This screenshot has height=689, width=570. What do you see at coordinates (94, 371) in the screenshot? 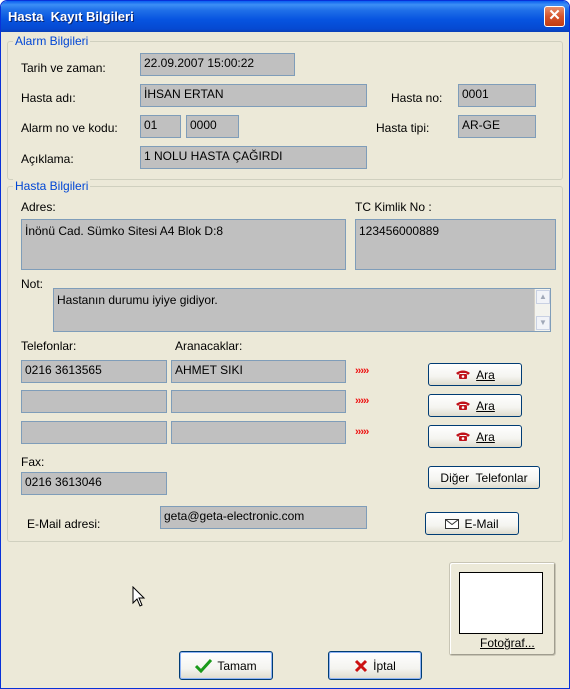
I see `phone-field-1: 0216 3613565` at bounding box center [94, 371].